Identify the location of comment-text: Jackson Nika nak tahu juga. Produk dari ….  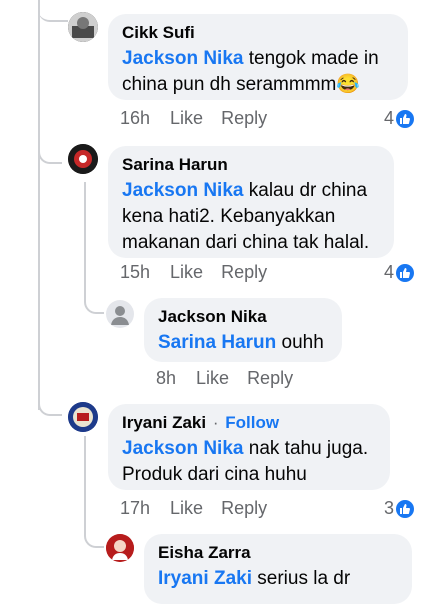
(249, 462).